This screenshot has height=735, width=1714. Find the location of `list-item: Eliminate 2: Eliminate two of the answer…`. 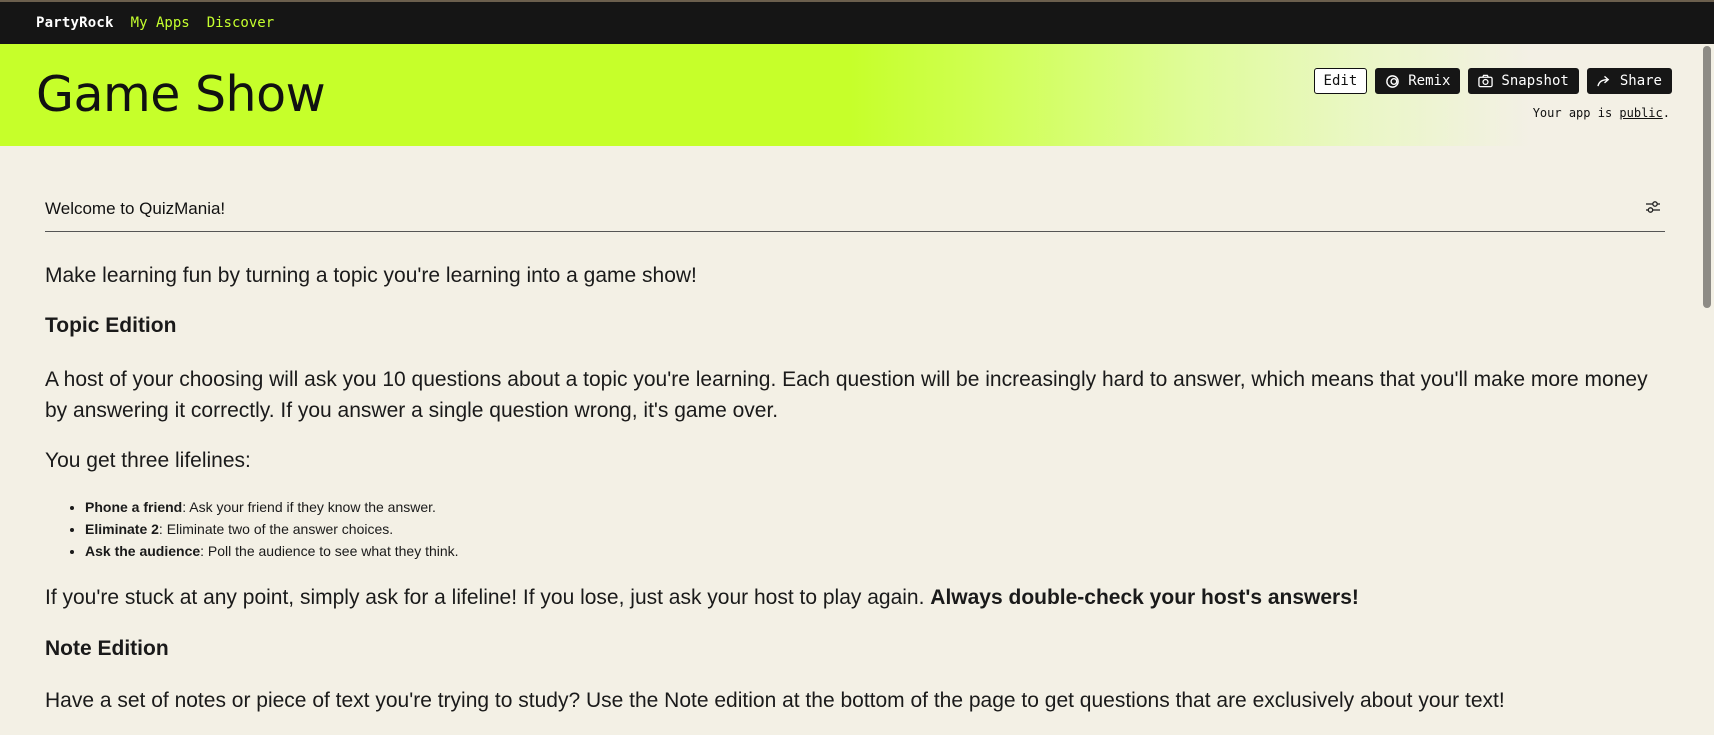

list-item: Eliminate 2: Eliminate two of the answer… is located at coordinates (685, 529).